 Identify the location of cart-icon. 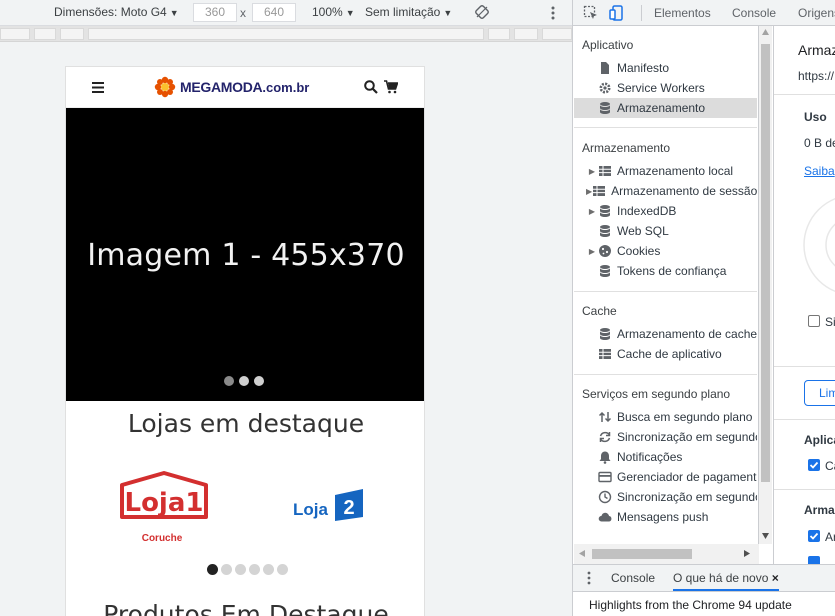
(391, 87).